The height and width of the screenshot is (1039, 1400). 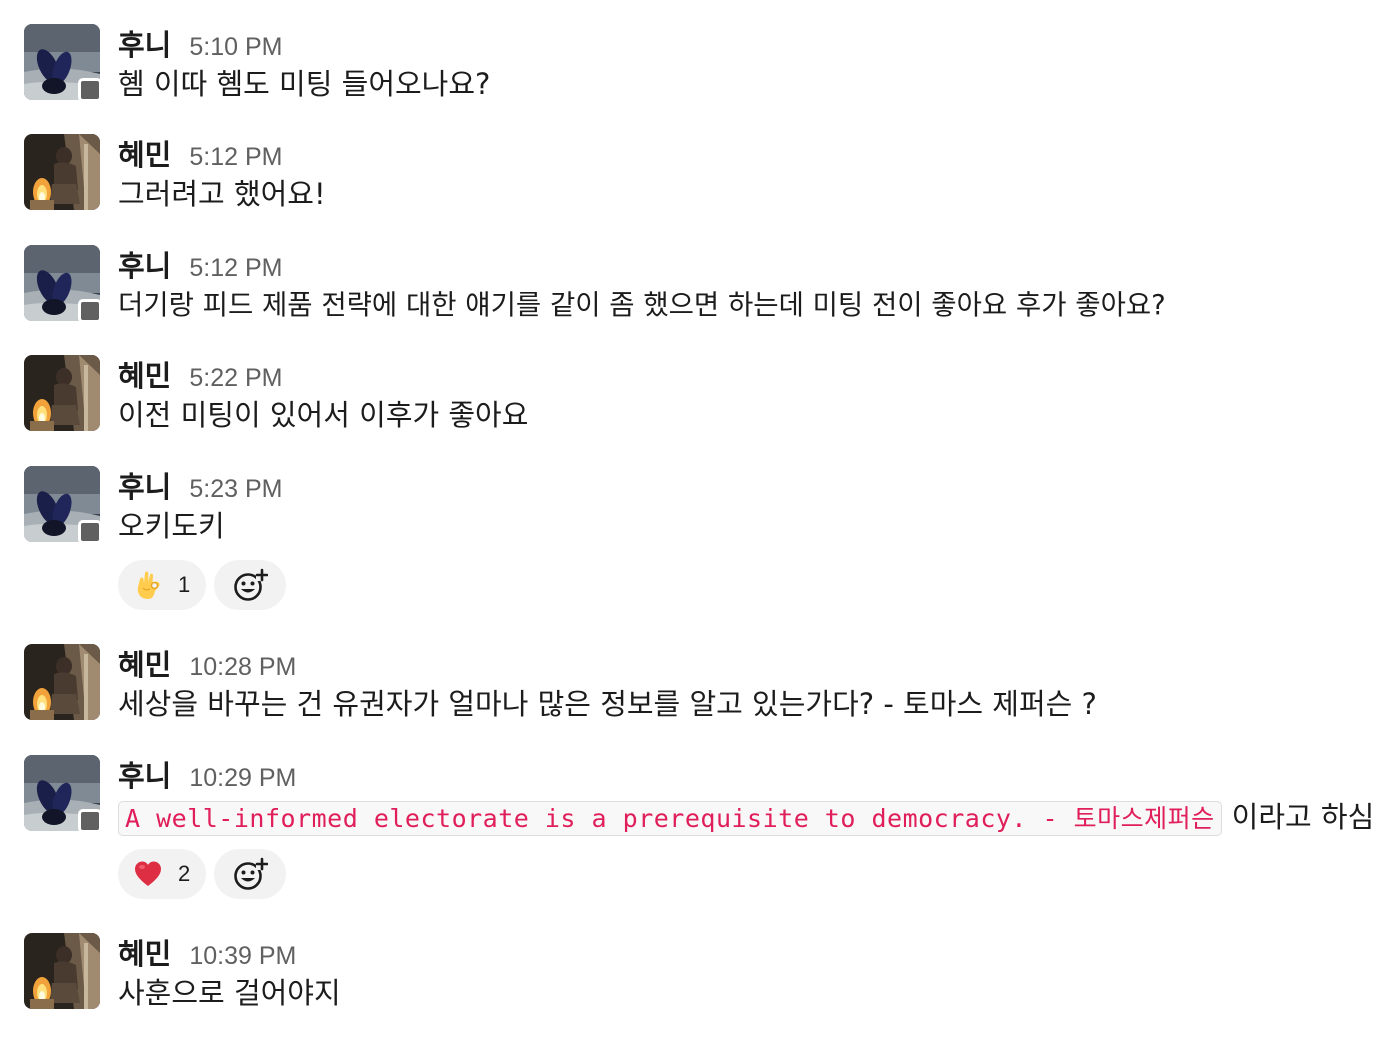 What do you see at coordinates (1303, 817) in the screenshot?
I see `message-text-tail: 이라고 하심` at bounding box center [1303, 817].